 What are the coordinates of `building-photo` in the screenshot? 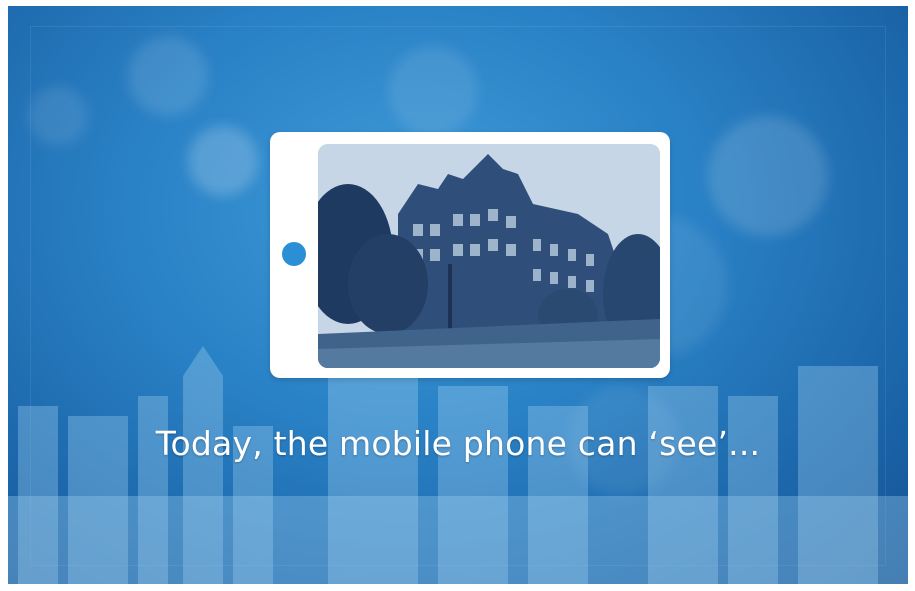 It's located at (489, 256).